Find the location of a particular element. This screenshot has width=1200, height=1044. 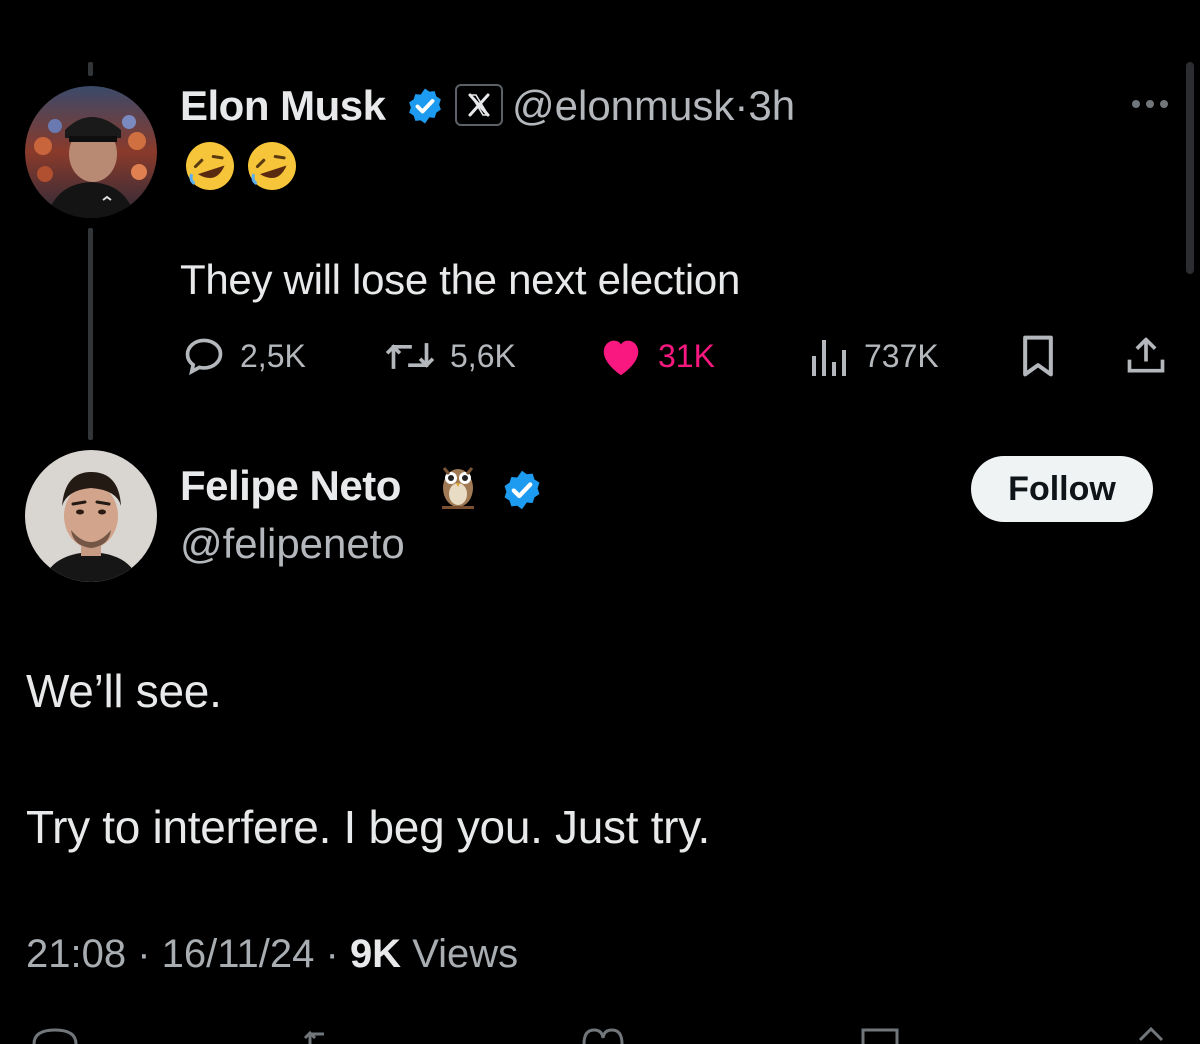

author-handle: @elonmusk·3h is located at coordinates (653, 106).